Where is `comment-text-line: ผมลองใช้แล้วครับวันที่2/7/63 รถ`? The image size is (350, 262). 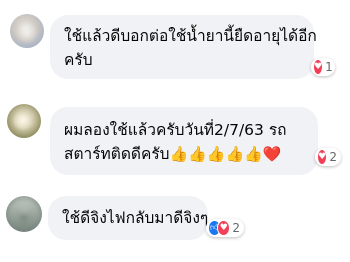 comment-text-line: ผมลองใช้แล้วครับวันที่2/7/63 รถ is located at coordinates (175, 130).